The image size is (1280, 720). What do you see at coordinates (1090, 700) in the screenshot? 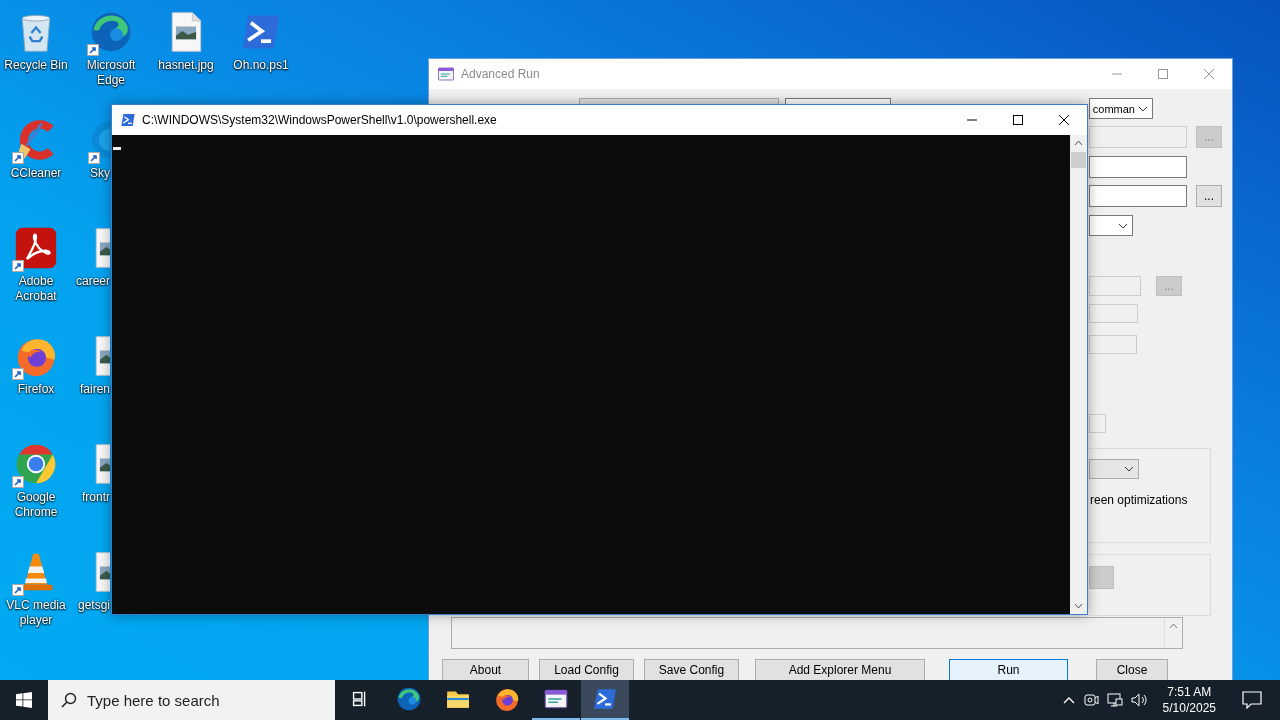
I see `camera-icon` at bounding box center [1090, 700].